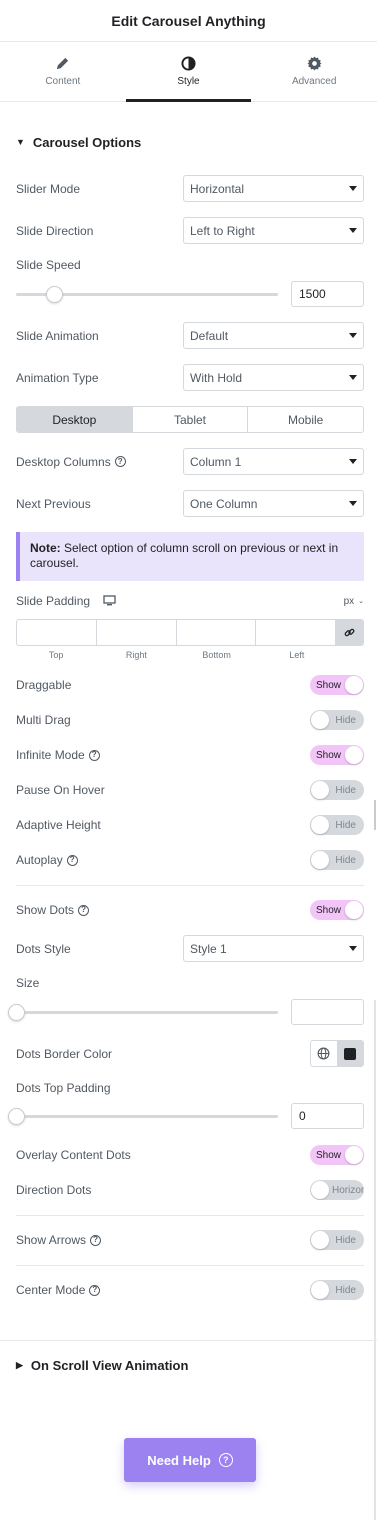 This screenshot has width=377, height=1530. I want to click on scroll-animation-title: On Scroll View Animation, so click(109, 1365).